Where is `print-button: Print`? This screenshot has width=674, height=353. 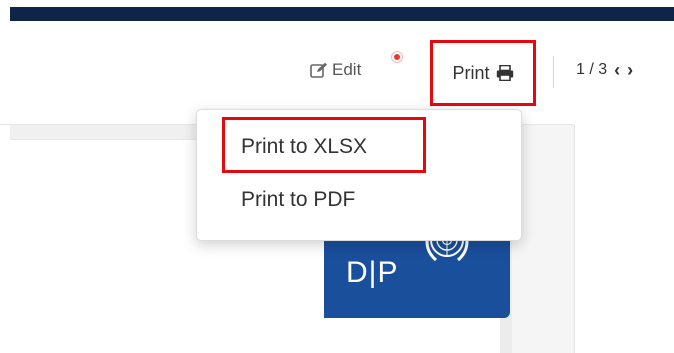
print-button: Print is located at coordinates (483, 73).